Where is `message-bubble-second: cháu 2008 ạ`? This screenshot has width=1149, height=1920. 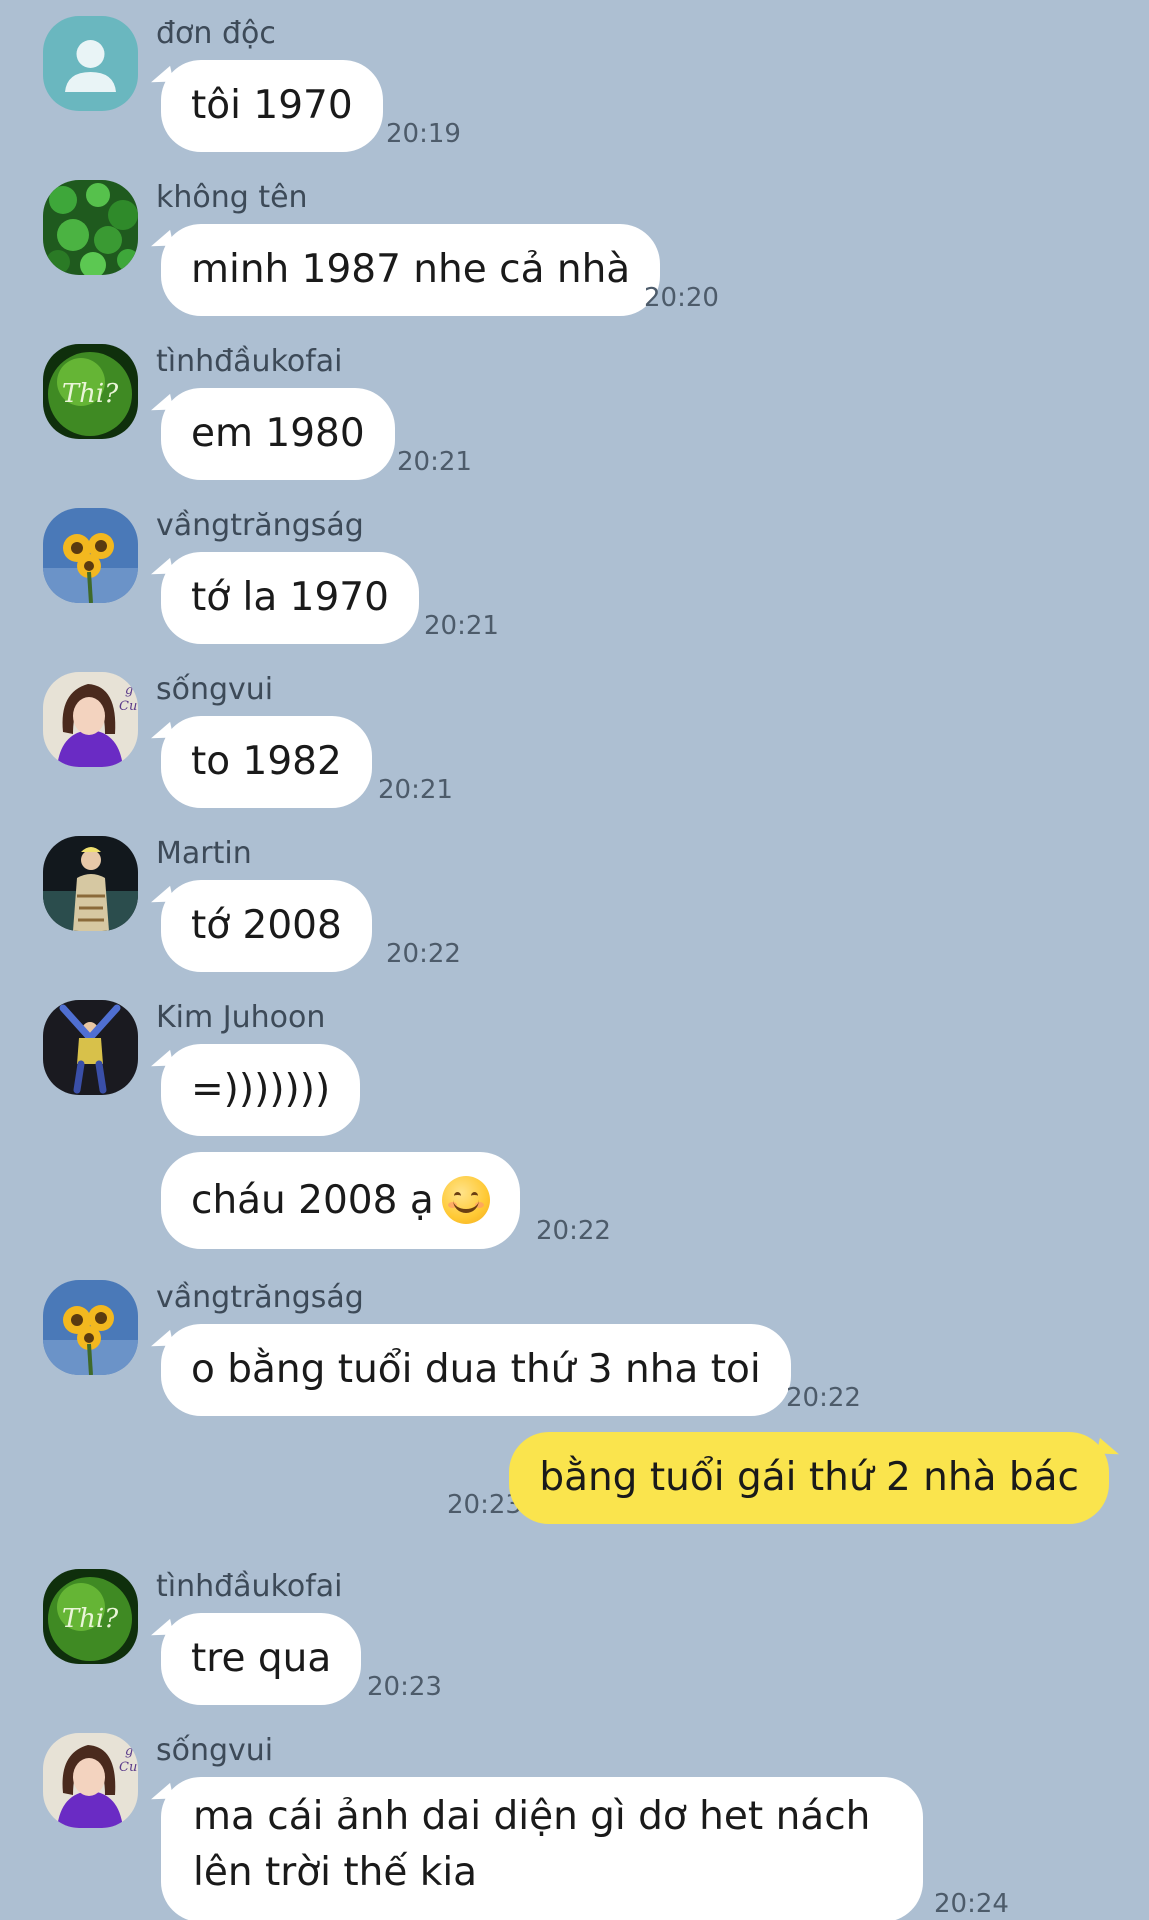
message-bubble-second: cháu 2008 ạ is located at coordinates (340, 1200).